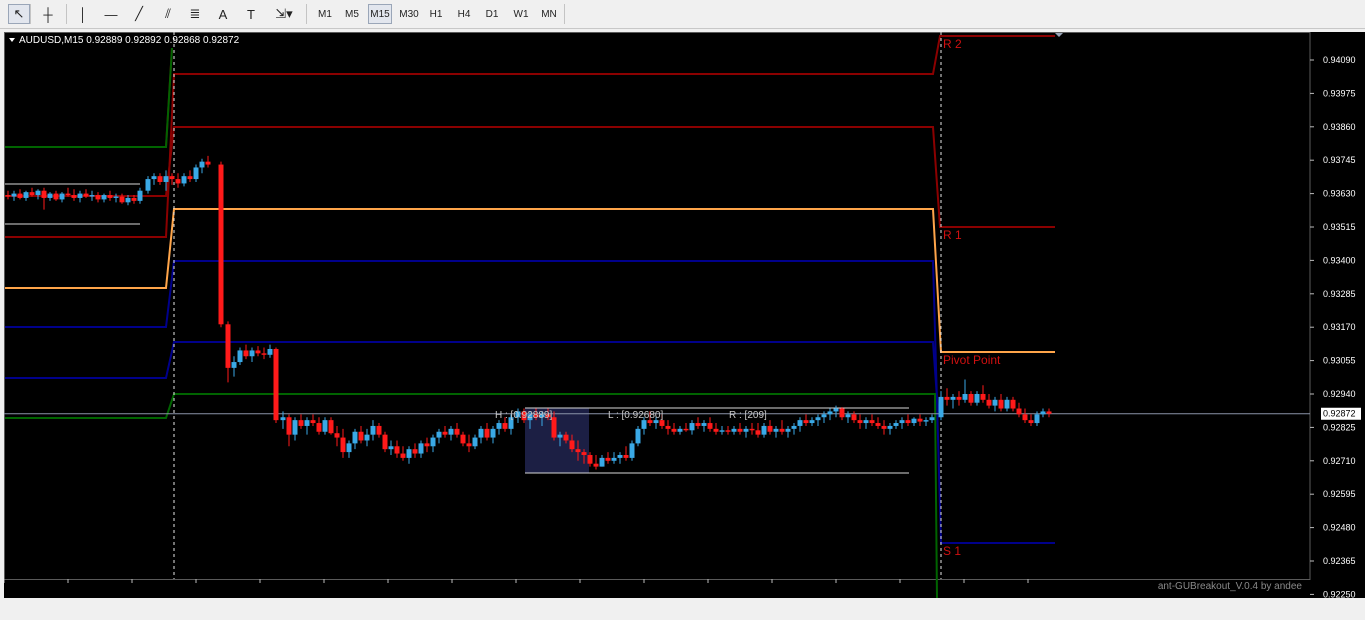 Image resolution: width=1365 pixels, height=620 pixels. Describe the element at coordinates (380, 14) in the screenshot. I see `timeframe-m15-button: M15` at that location.